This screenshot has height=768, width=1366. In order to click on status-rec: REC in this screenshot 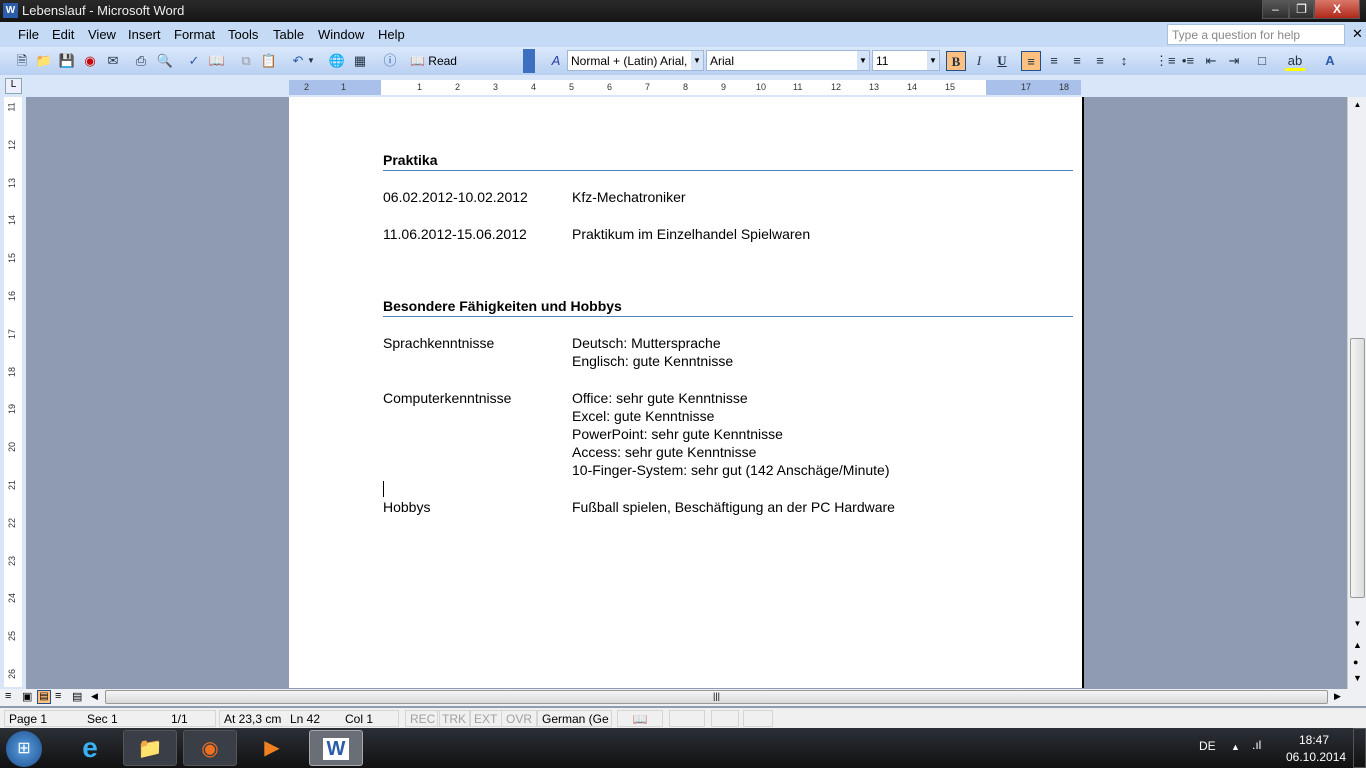, I will do `click(423, 718)`.